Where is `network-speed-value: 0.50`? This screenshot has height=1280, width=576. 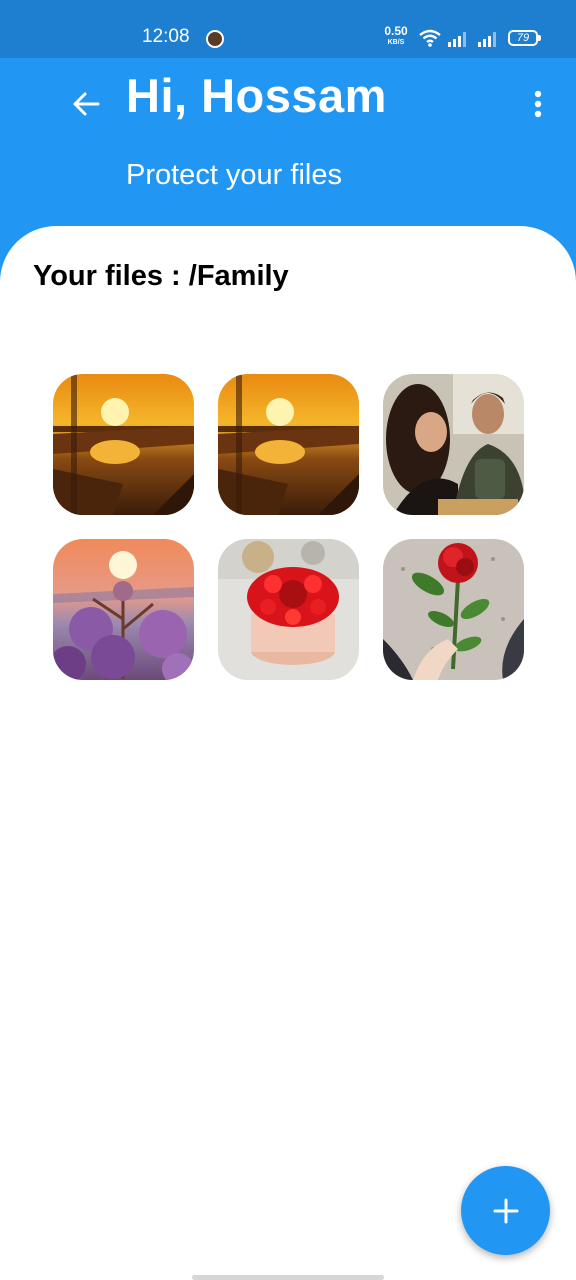 network-speed-value: 0.50 is located at coordinates (396, 31).